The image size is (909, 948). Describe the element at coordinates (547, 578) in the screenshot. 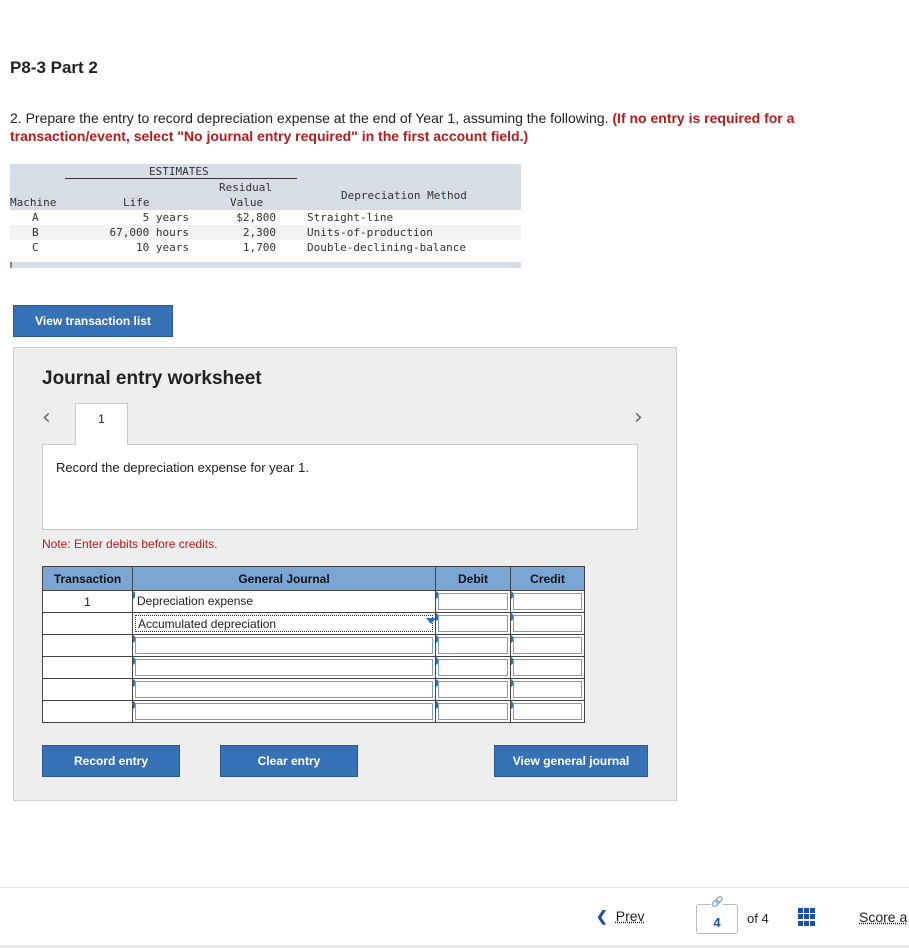

I see `header-credit: Credit` at that location.